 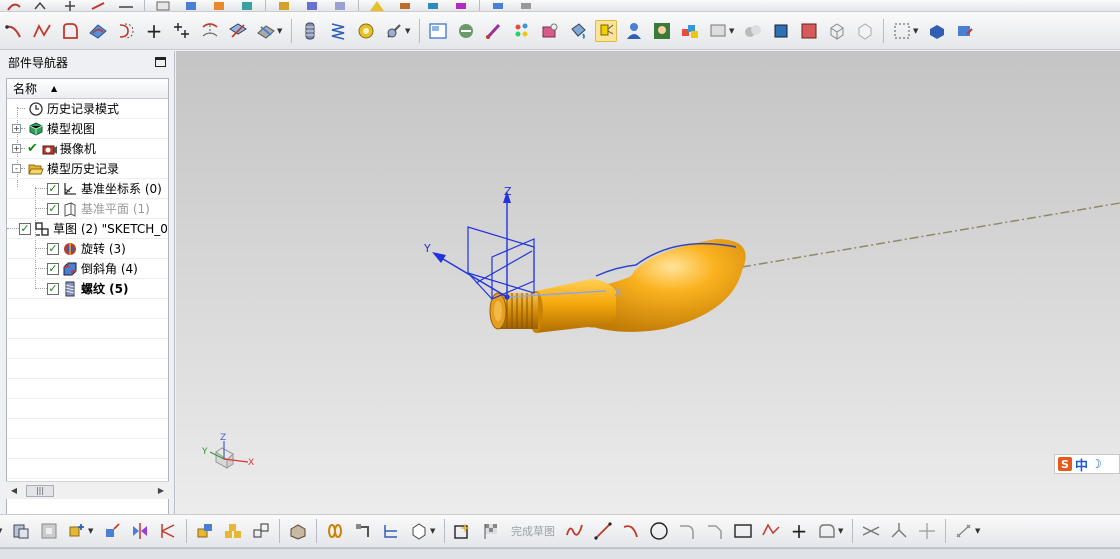 I want to click on finish-sketch-button: 完成草图, so click(x=533, y=531).